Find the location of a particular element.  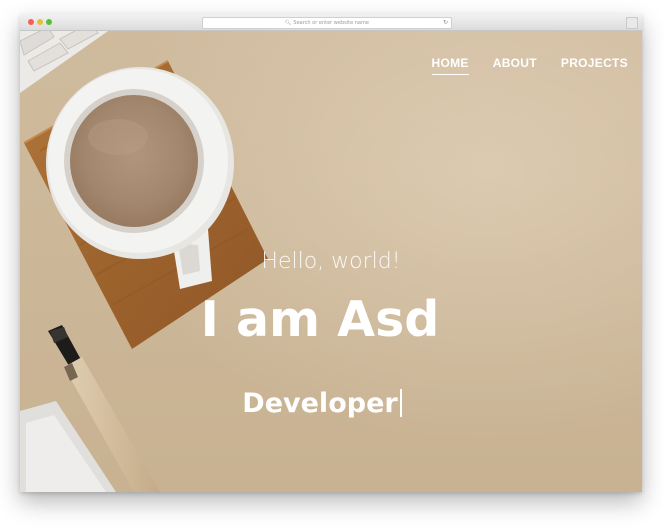

hero-headline: I am Asd is located at coordinates (320, 319).